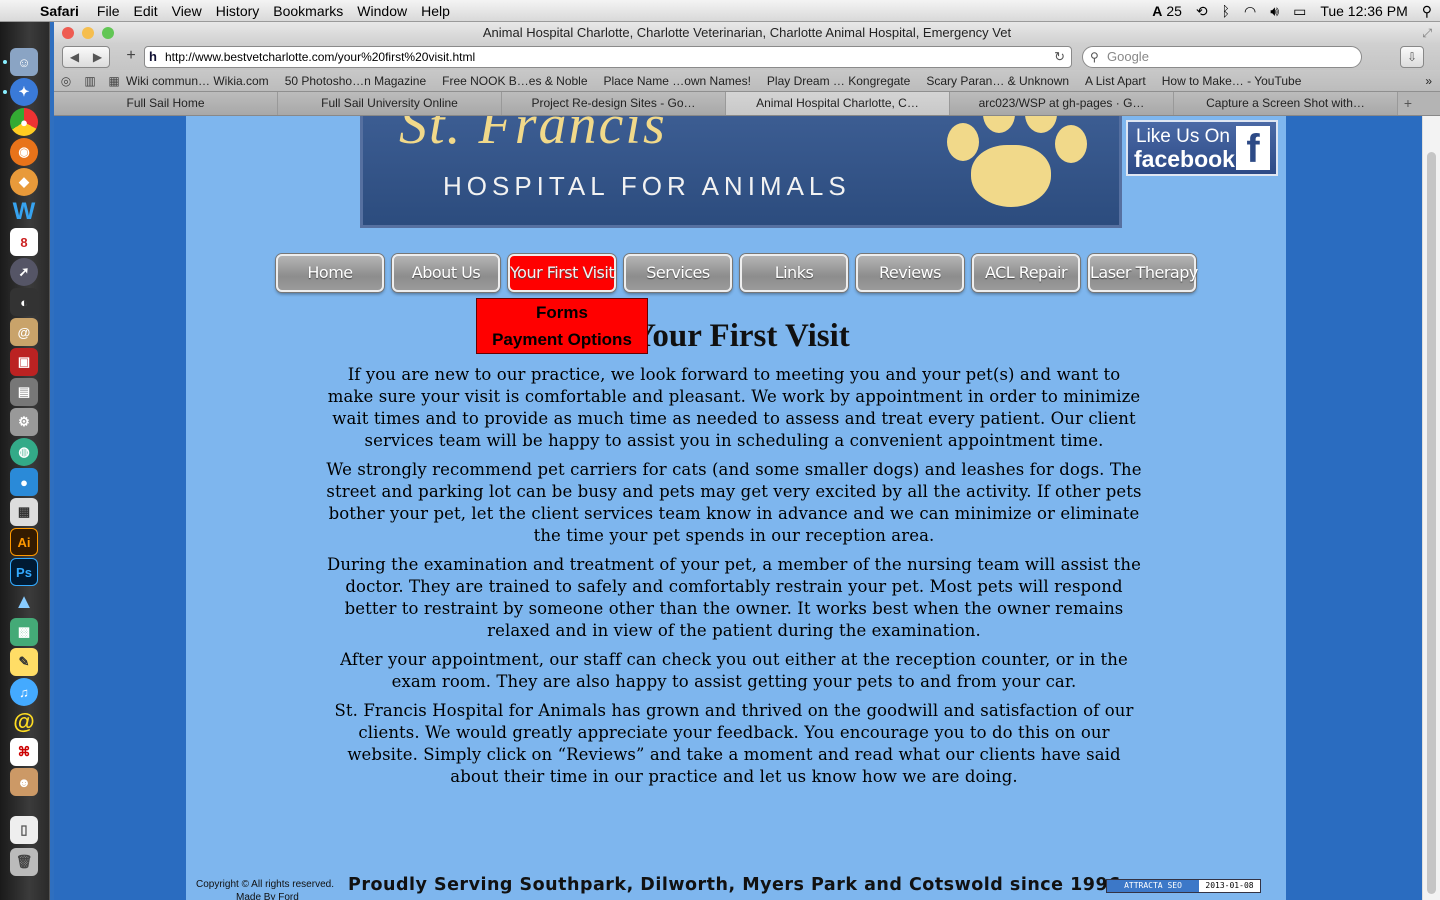 The image size is (1440, 900). Describe the element at coordinates (1059, 57) in the screenshot. I see `reload-icon: ↻` at that location.